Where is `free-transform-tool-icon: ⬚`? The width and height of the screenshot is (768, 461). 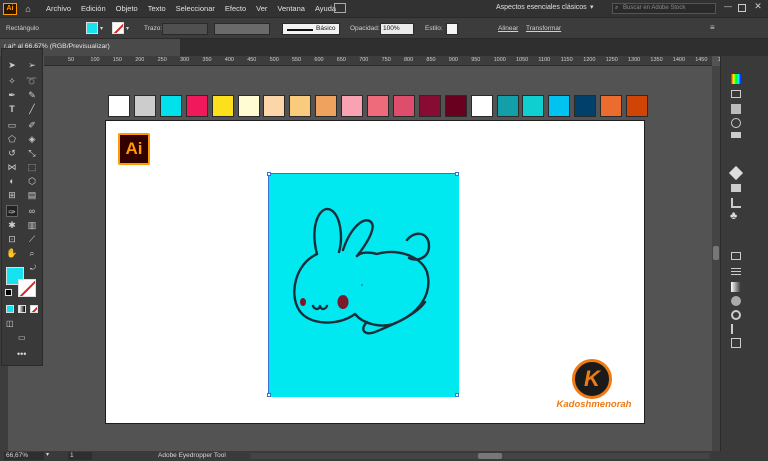
free-transform-tool-icon: ⬚ is located at coordinates (32, 167).